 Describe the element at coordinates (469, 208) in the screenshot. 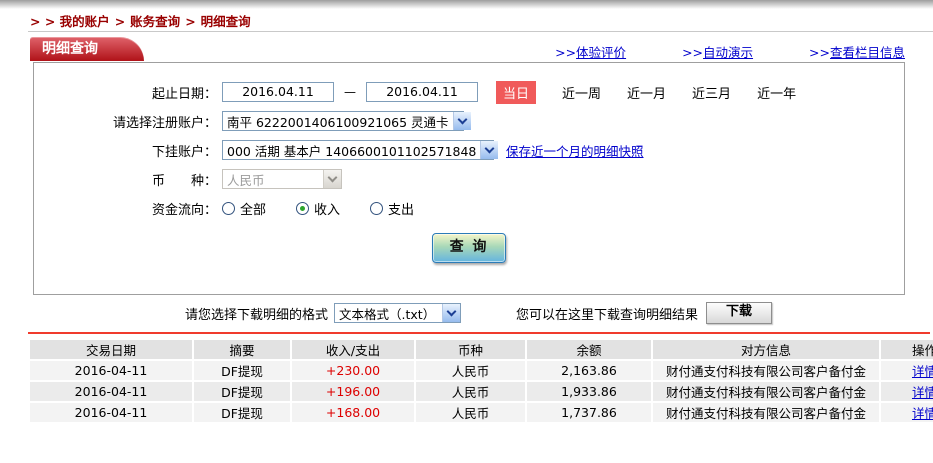

I see `flow-row: 资金流向： 全部 收入 支出` at that location.